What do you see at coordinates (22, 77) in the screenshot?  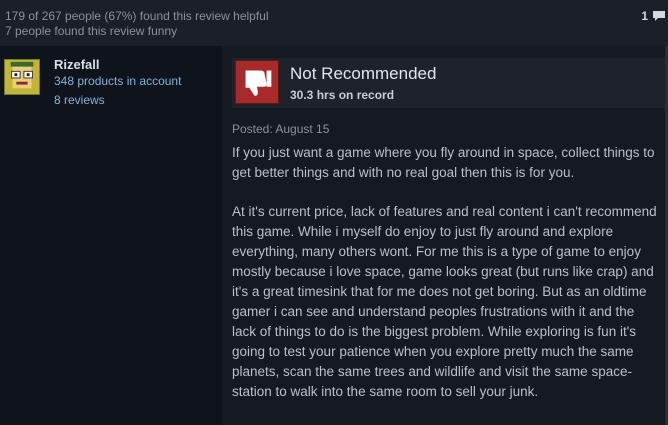 I see `avatar` at bounding box center [22, 77].